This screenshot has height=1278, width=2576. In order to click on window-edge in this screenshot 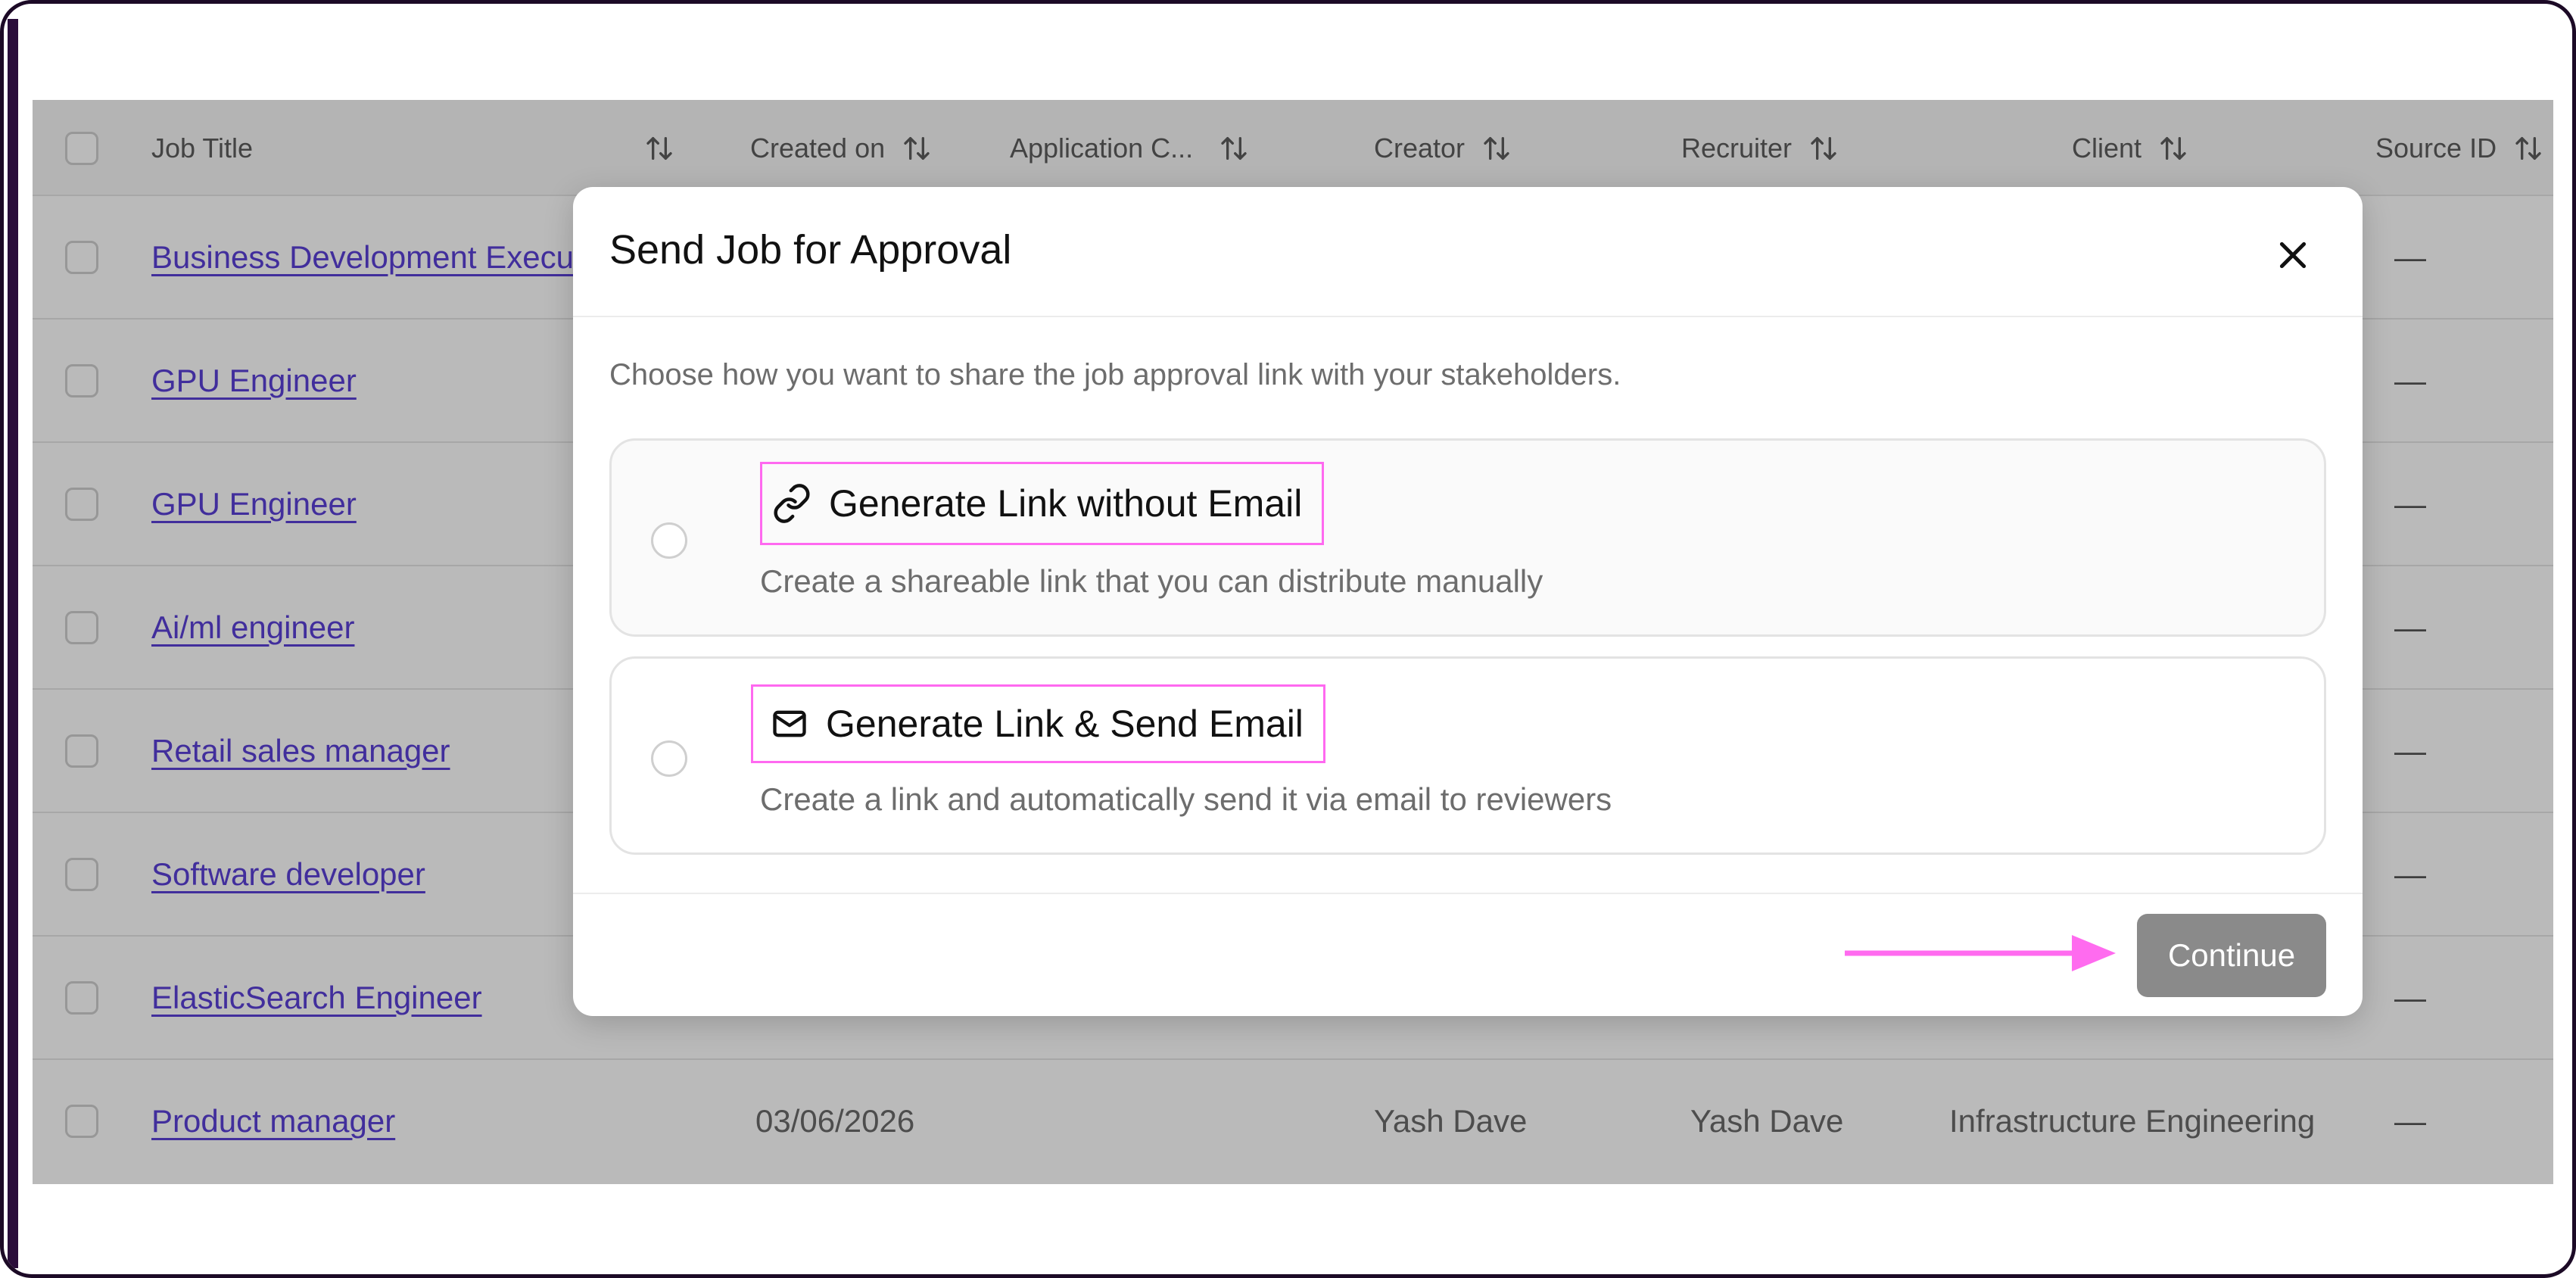, I will do `click(13, 643)`.